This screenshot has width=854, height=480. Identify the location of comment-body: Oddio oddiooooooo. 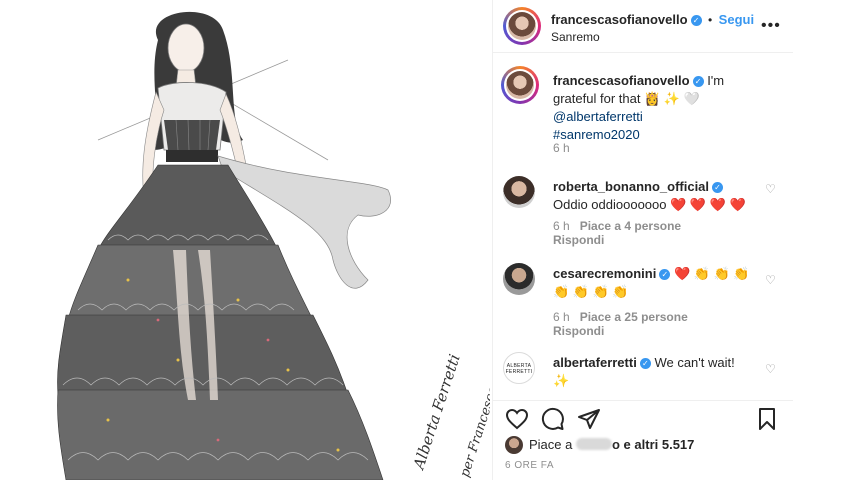
(610, 204).